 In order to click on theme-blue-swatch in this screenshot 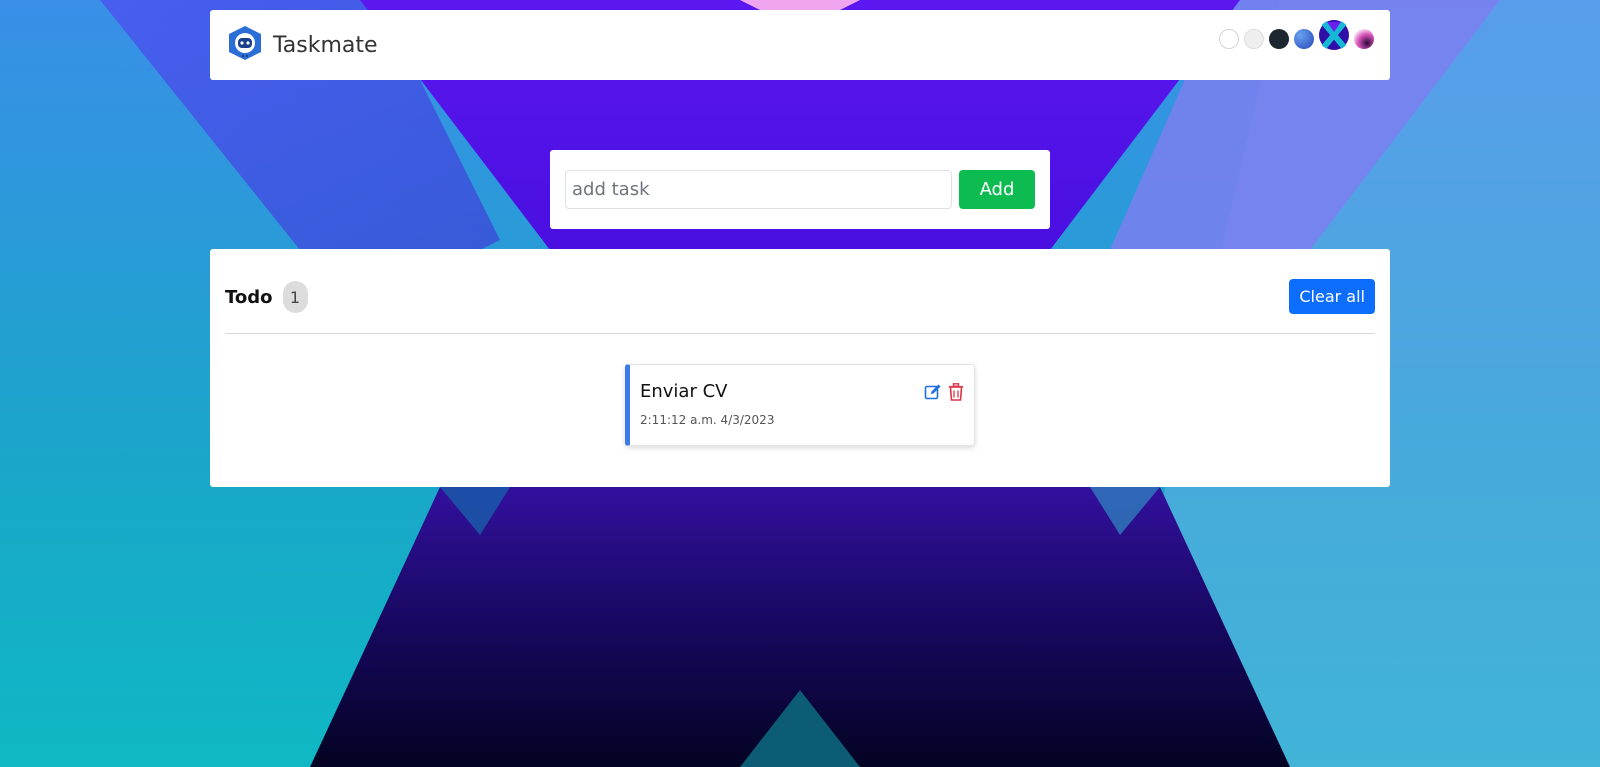, I will do `click(1304, 39)`.